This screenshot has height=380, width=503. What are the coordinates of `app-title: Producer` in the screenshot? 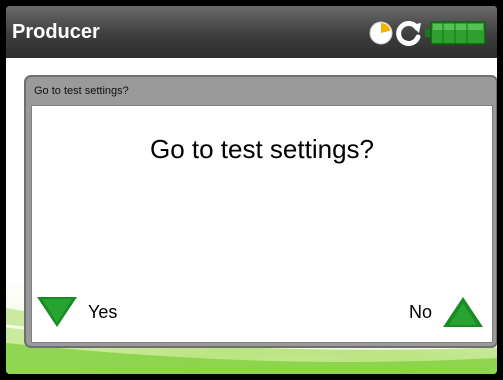 It's located at (56, 32).